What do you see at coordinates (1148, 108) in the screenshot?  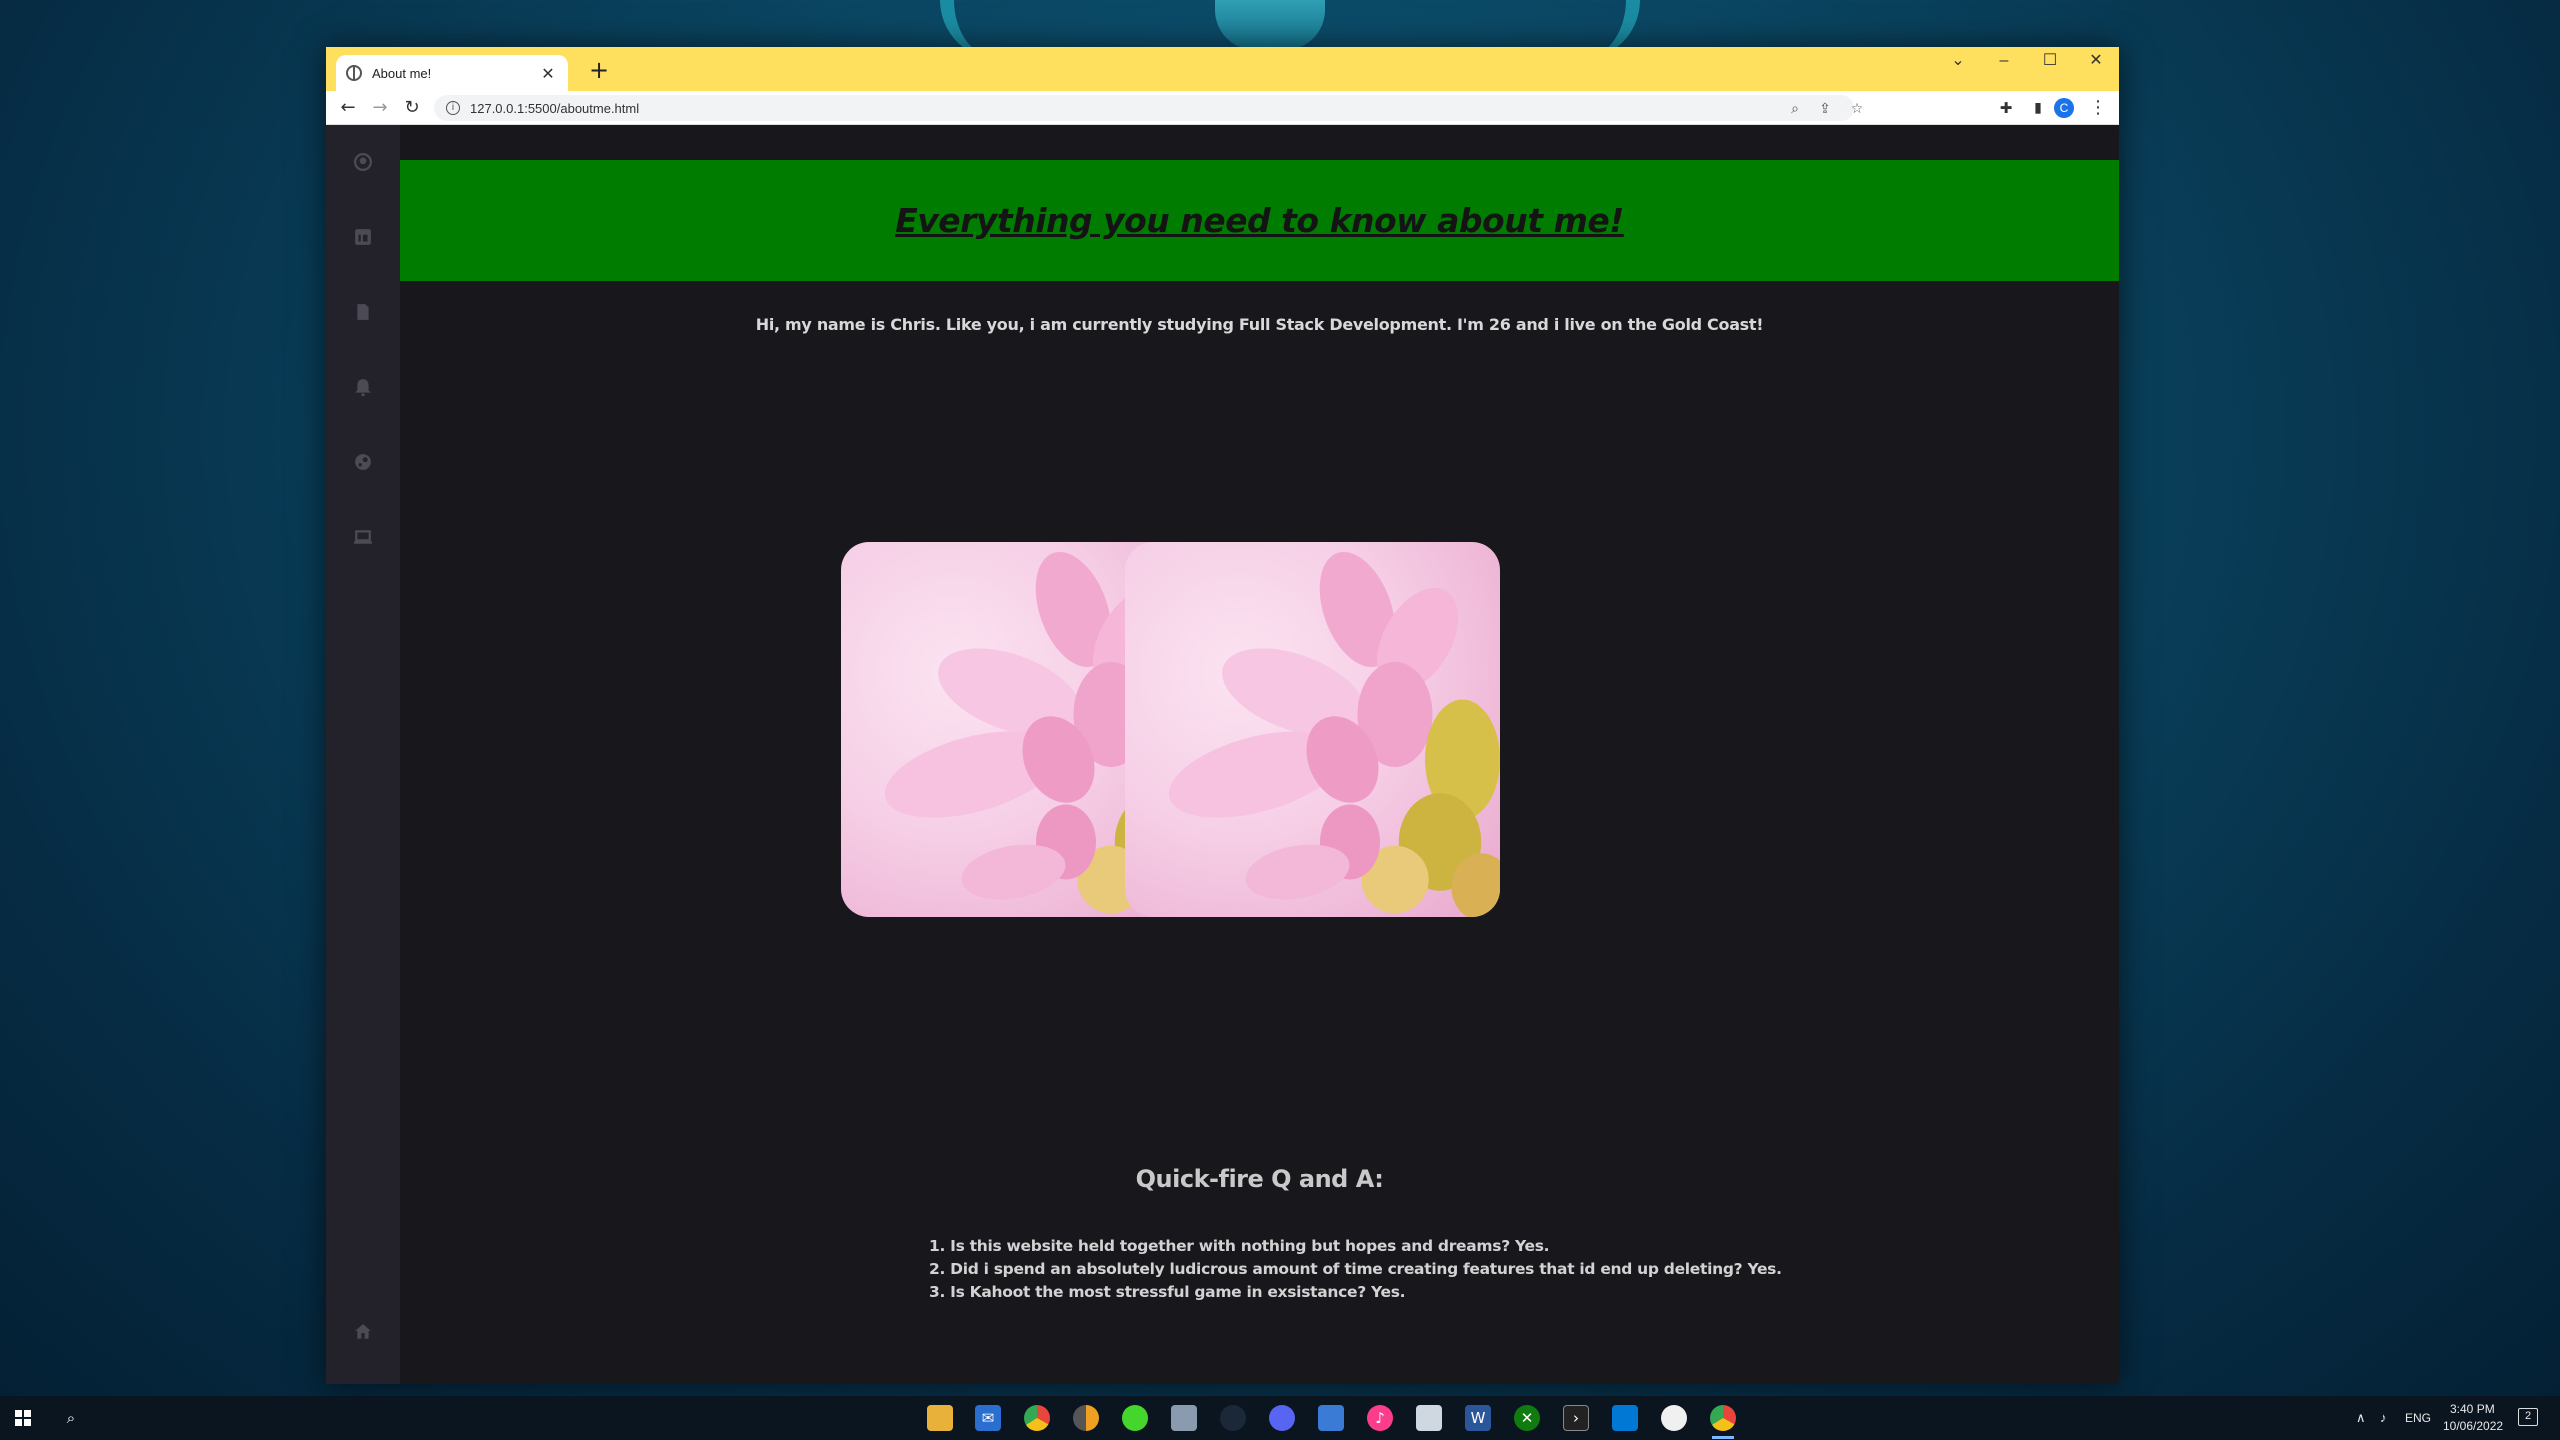 I see `address-bar: i 127.0.0.1:5500/aboutme.html ⌕ ⇪ ☆` at bounding box center [1148, 108].